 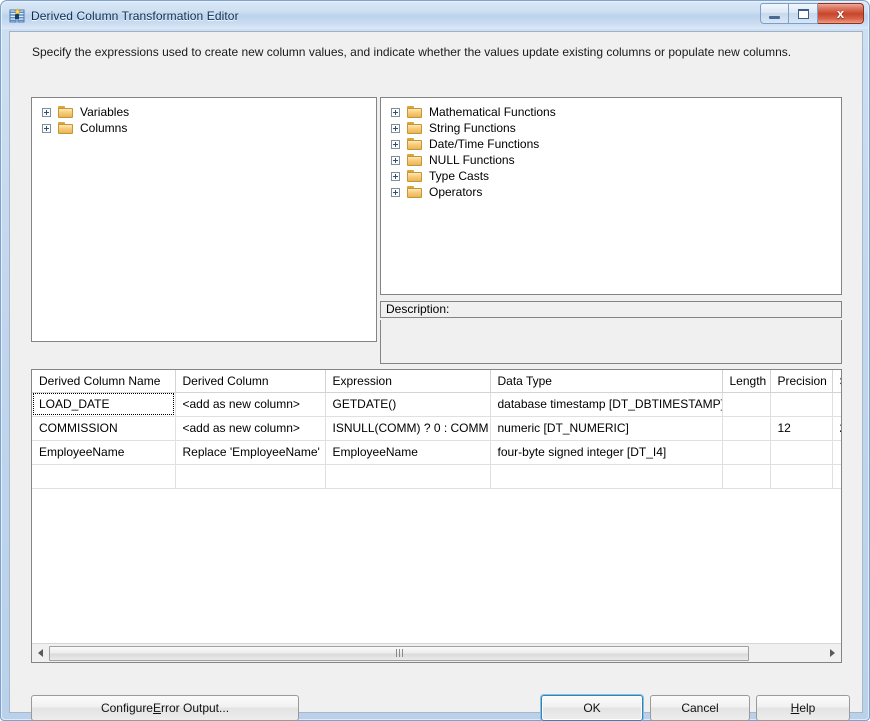 I want to click on help-button: Help, so click(x=803, y=708).